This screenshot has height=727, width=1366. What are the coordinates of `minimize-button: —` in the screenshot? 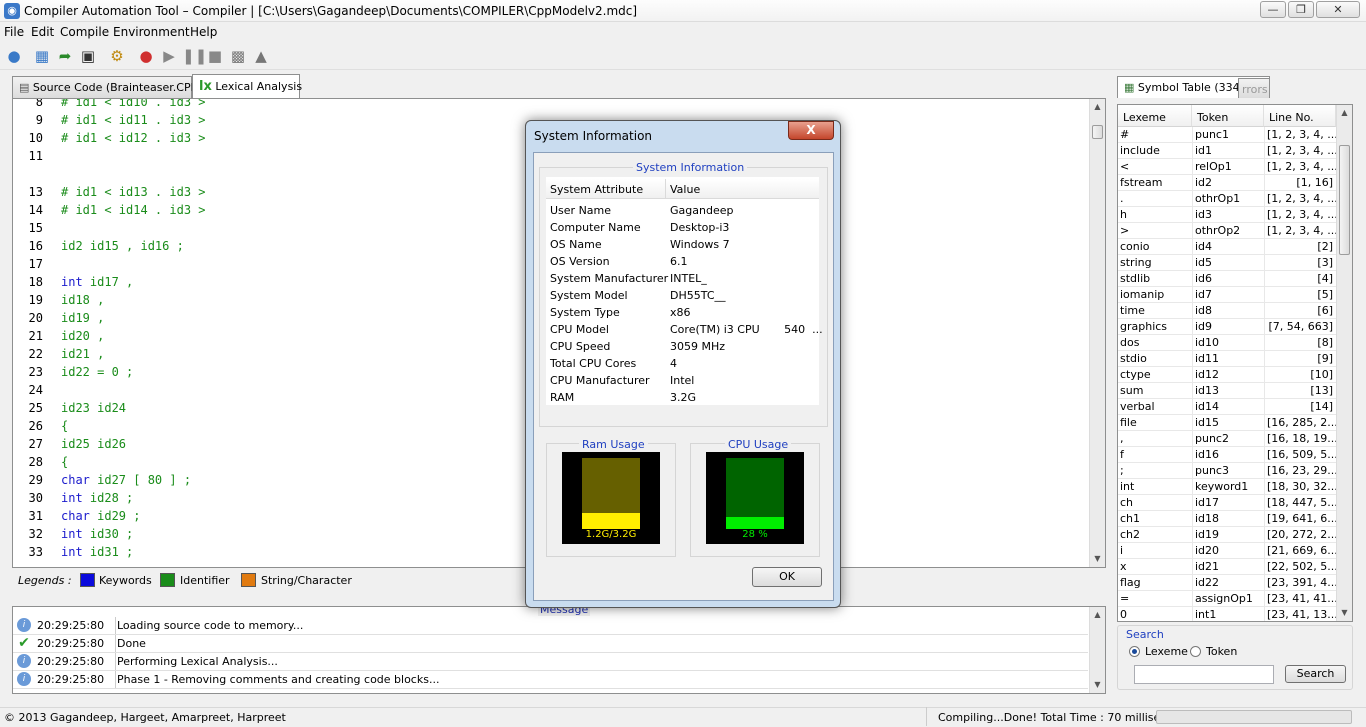 It's located at (1273, 9).